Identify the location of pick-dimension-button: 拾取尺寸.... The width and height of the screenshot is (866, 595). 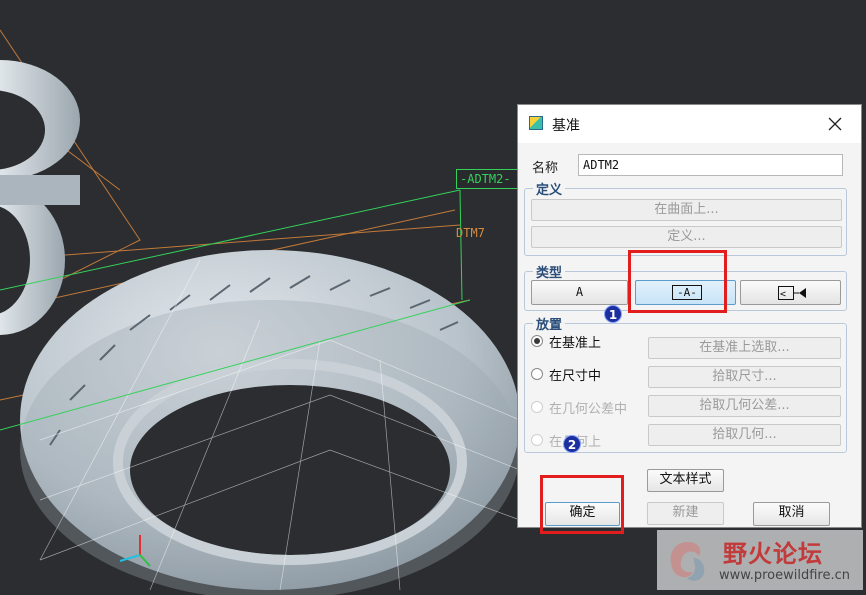
(744, 377).